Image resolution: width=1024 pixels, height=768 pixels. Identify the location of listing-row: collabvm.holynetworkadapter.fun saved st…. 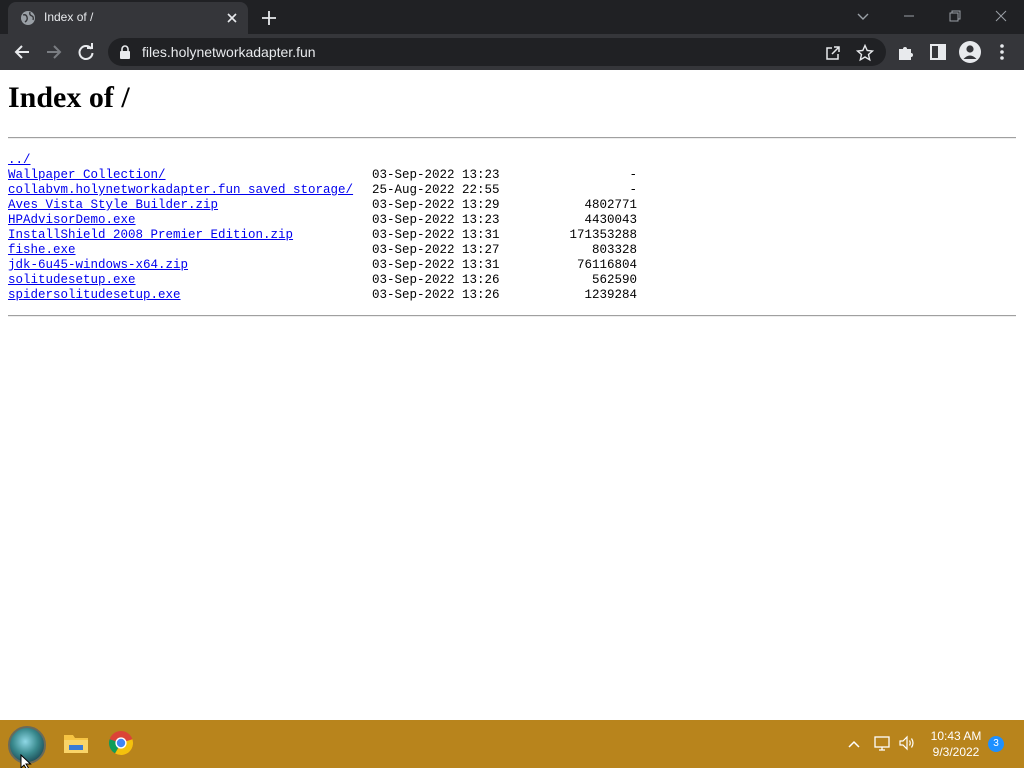
(328, 190).